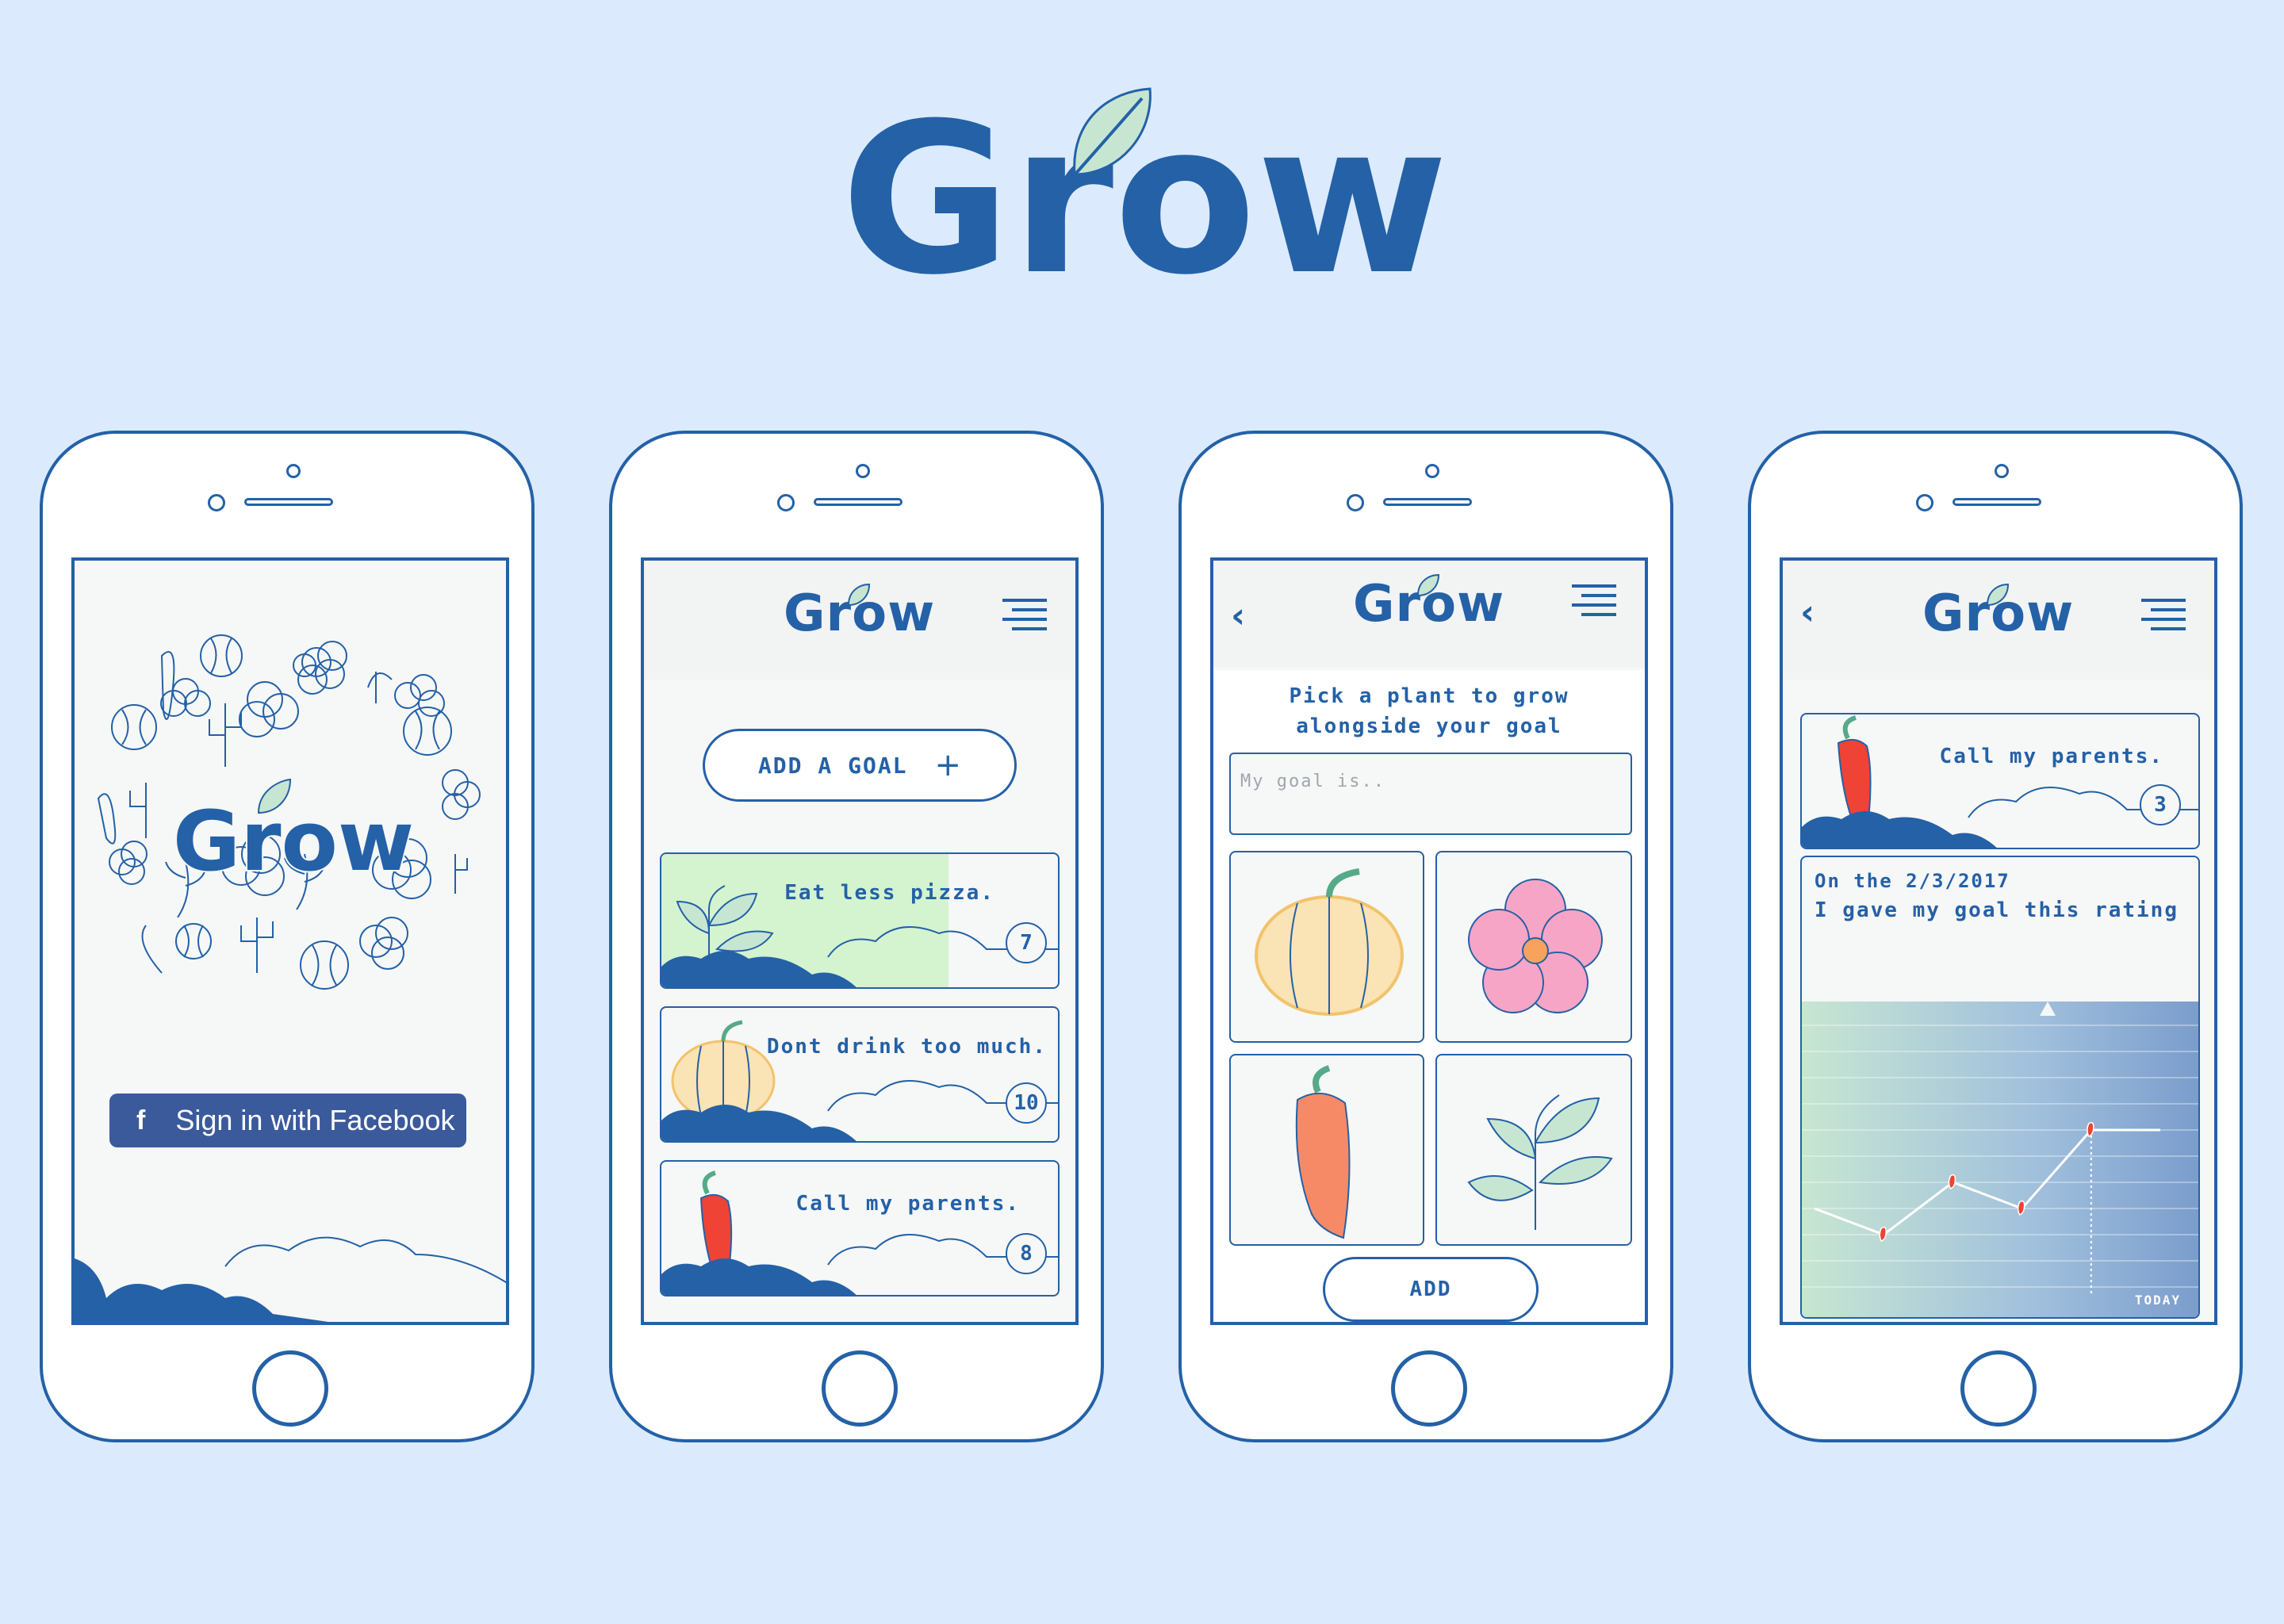  I want to click on plant-option-flower, so click(1533, 947).